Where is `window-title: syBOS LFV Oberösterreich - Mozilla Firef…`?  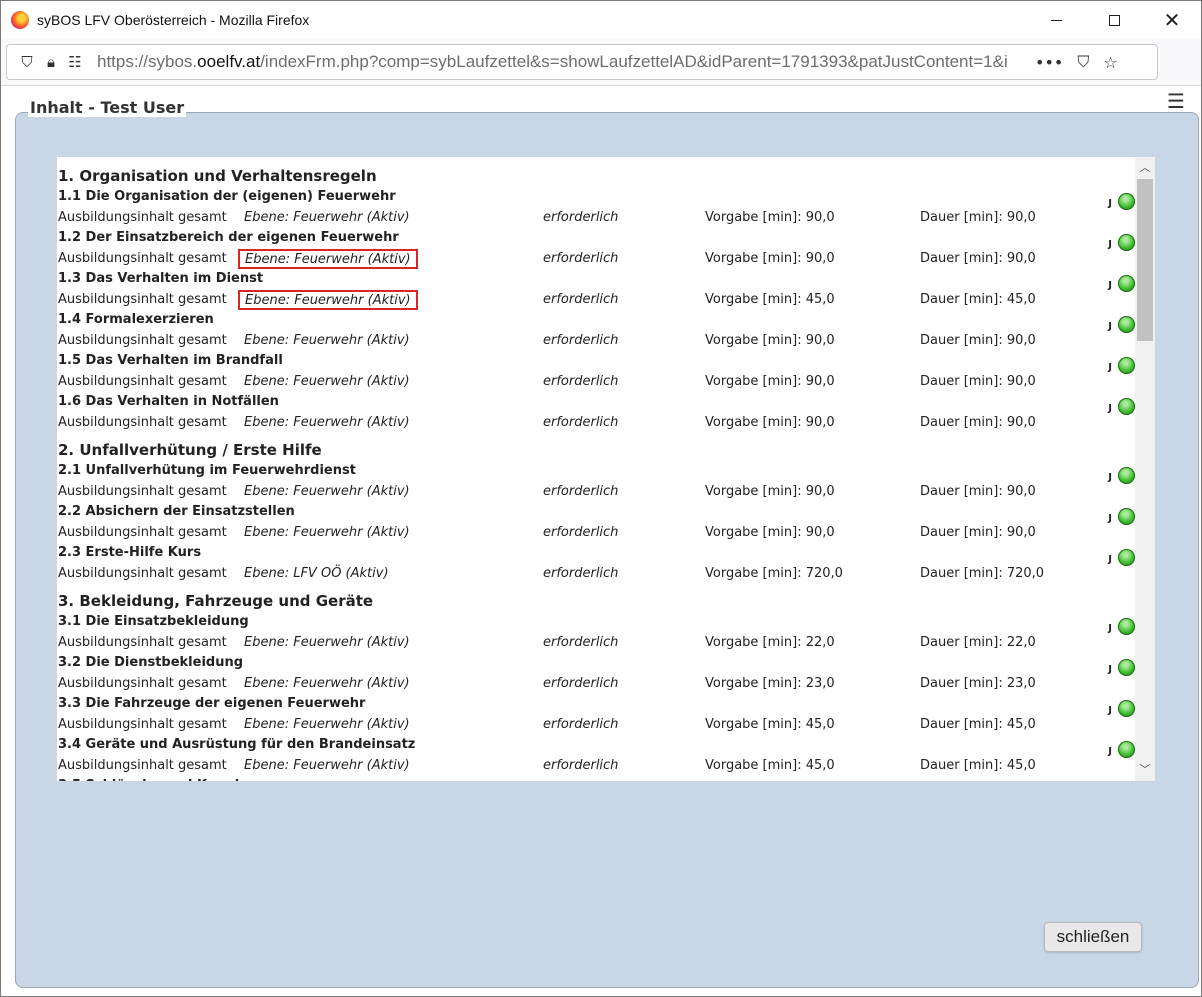
window-title: syBOS LFV Oberösterreich - Mozilla Firef… is located at coordinates (173, 20).